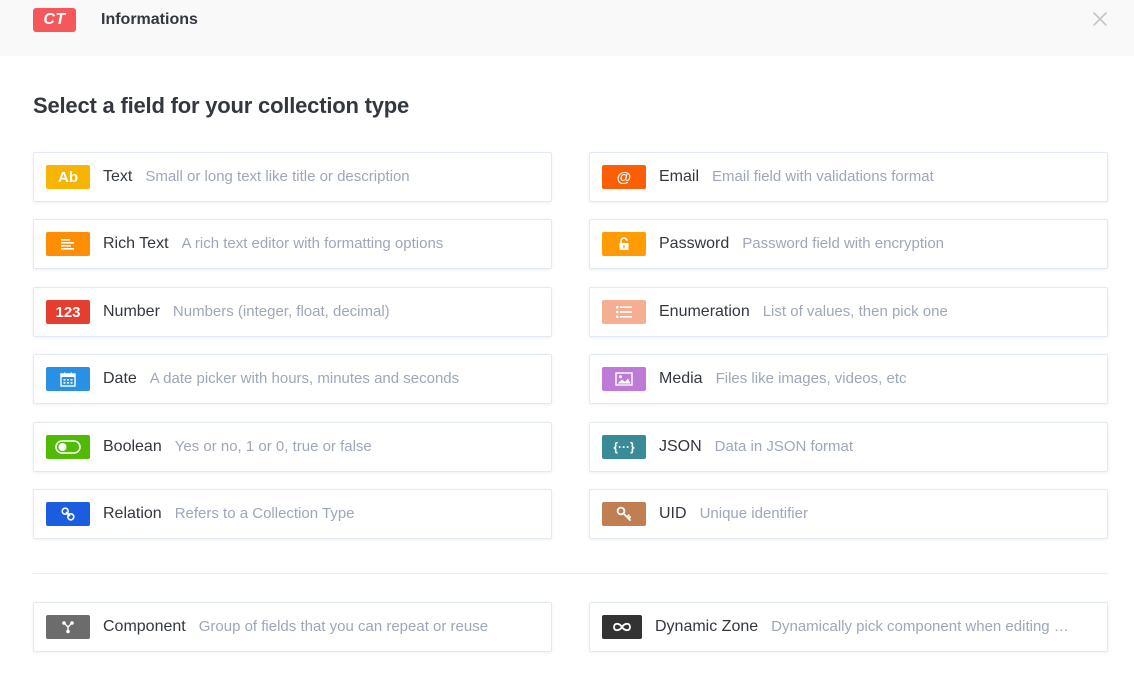  I want to click on field-name: UID, so click(673, 513).